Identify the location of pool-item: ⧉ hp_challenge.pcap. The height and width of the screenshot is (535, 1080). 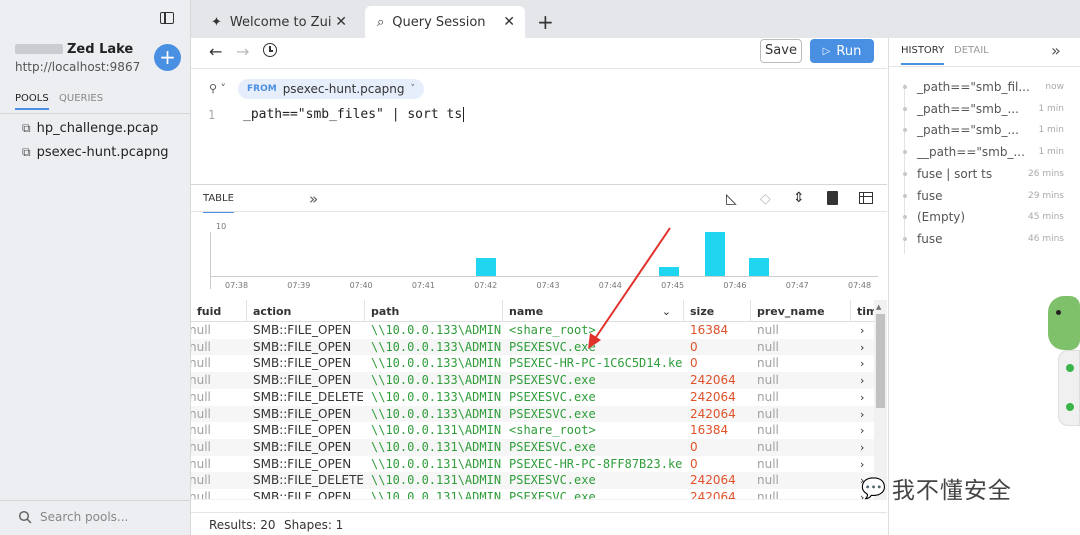
(90, 128).